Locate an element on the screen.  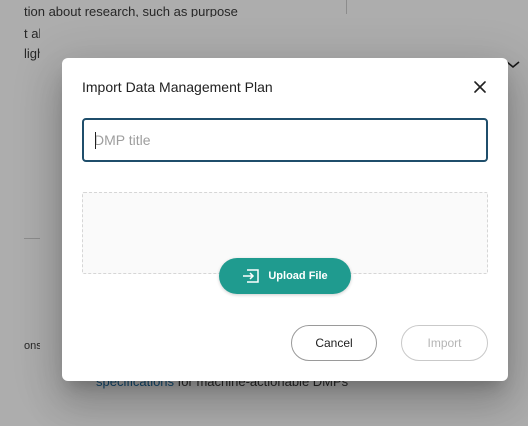
dmp-title-field is located at coordinates (285, 140).